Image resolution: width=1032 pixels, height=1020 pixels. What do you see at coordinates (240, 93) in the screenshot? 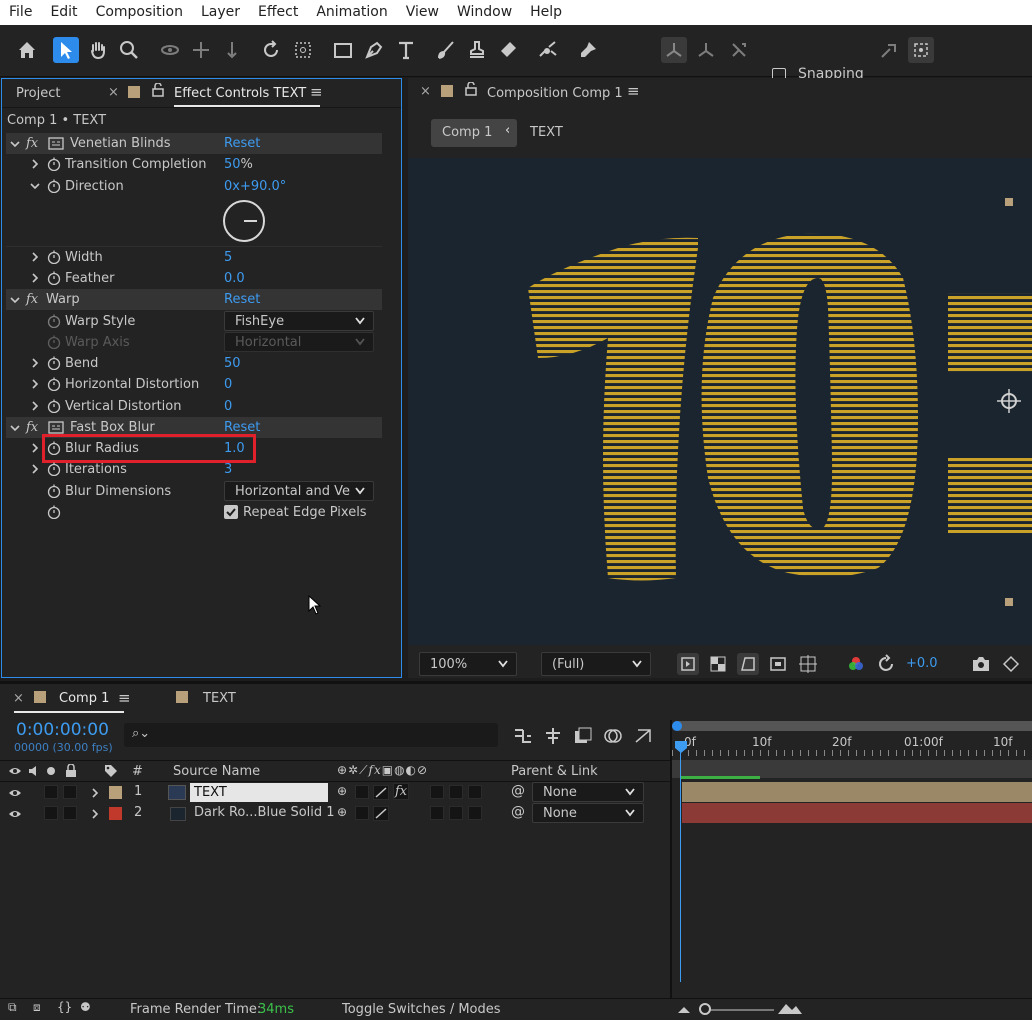
I see `tab-effect-controls: Effect Controls TEXT` at bounding box center [240, 93].